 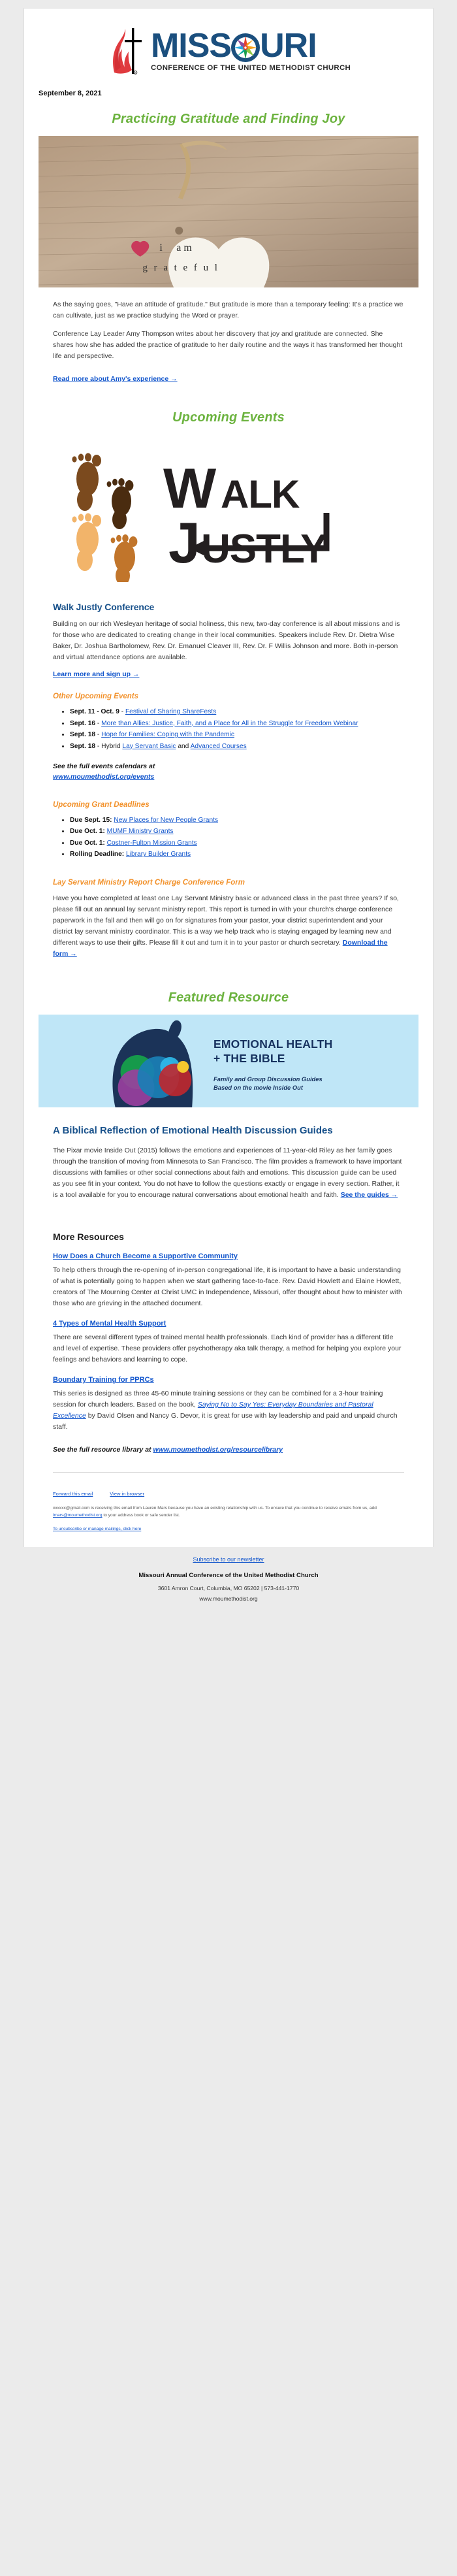 I want to click on grant-due-date: Rolling Deadline:, so click(x=97, y=854).